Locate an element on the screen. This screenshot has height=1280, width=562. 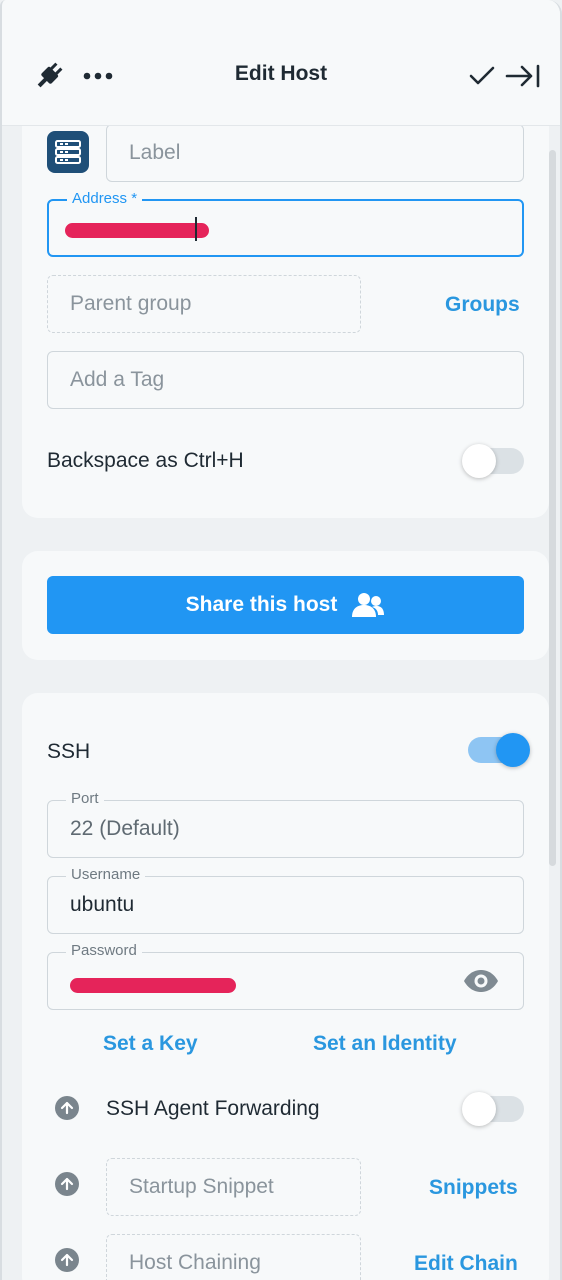
agent-forwarding-label: SSH Agent Forwarding is located at coordinates (213, 1108).